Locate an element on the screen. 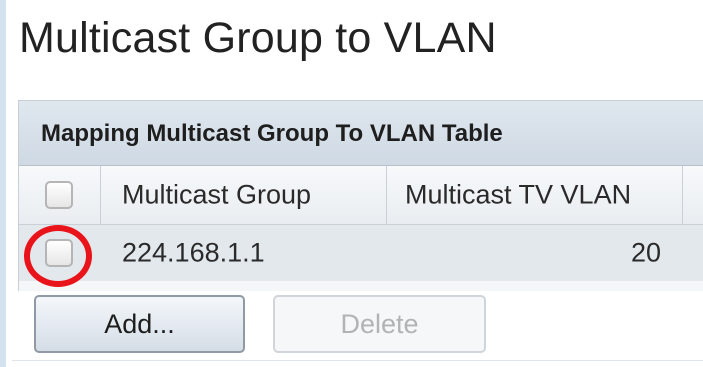 The height and width of the screenshot is (367, 703). select-all-checkbox is located at coordinates (59, 195).